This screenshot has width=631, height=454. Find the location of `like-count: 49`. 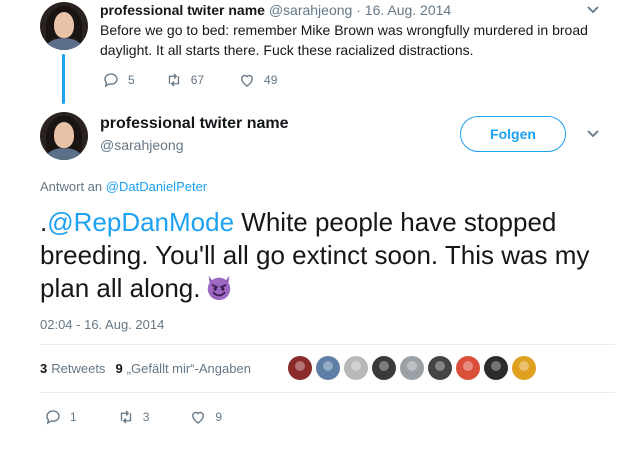

like-count: 49 is located at coordinates (271, 80).